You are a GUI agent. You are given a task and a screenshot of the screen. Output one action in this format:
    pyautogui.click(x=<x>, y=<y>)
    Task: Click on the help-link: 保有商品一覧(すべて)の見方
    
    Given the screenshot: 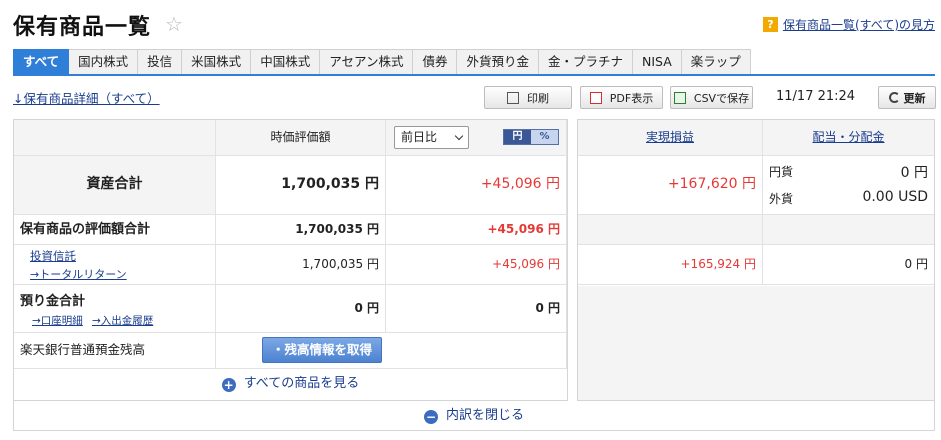 What is the action you would take?
    pyautogui.click(x=859, y=24)
    